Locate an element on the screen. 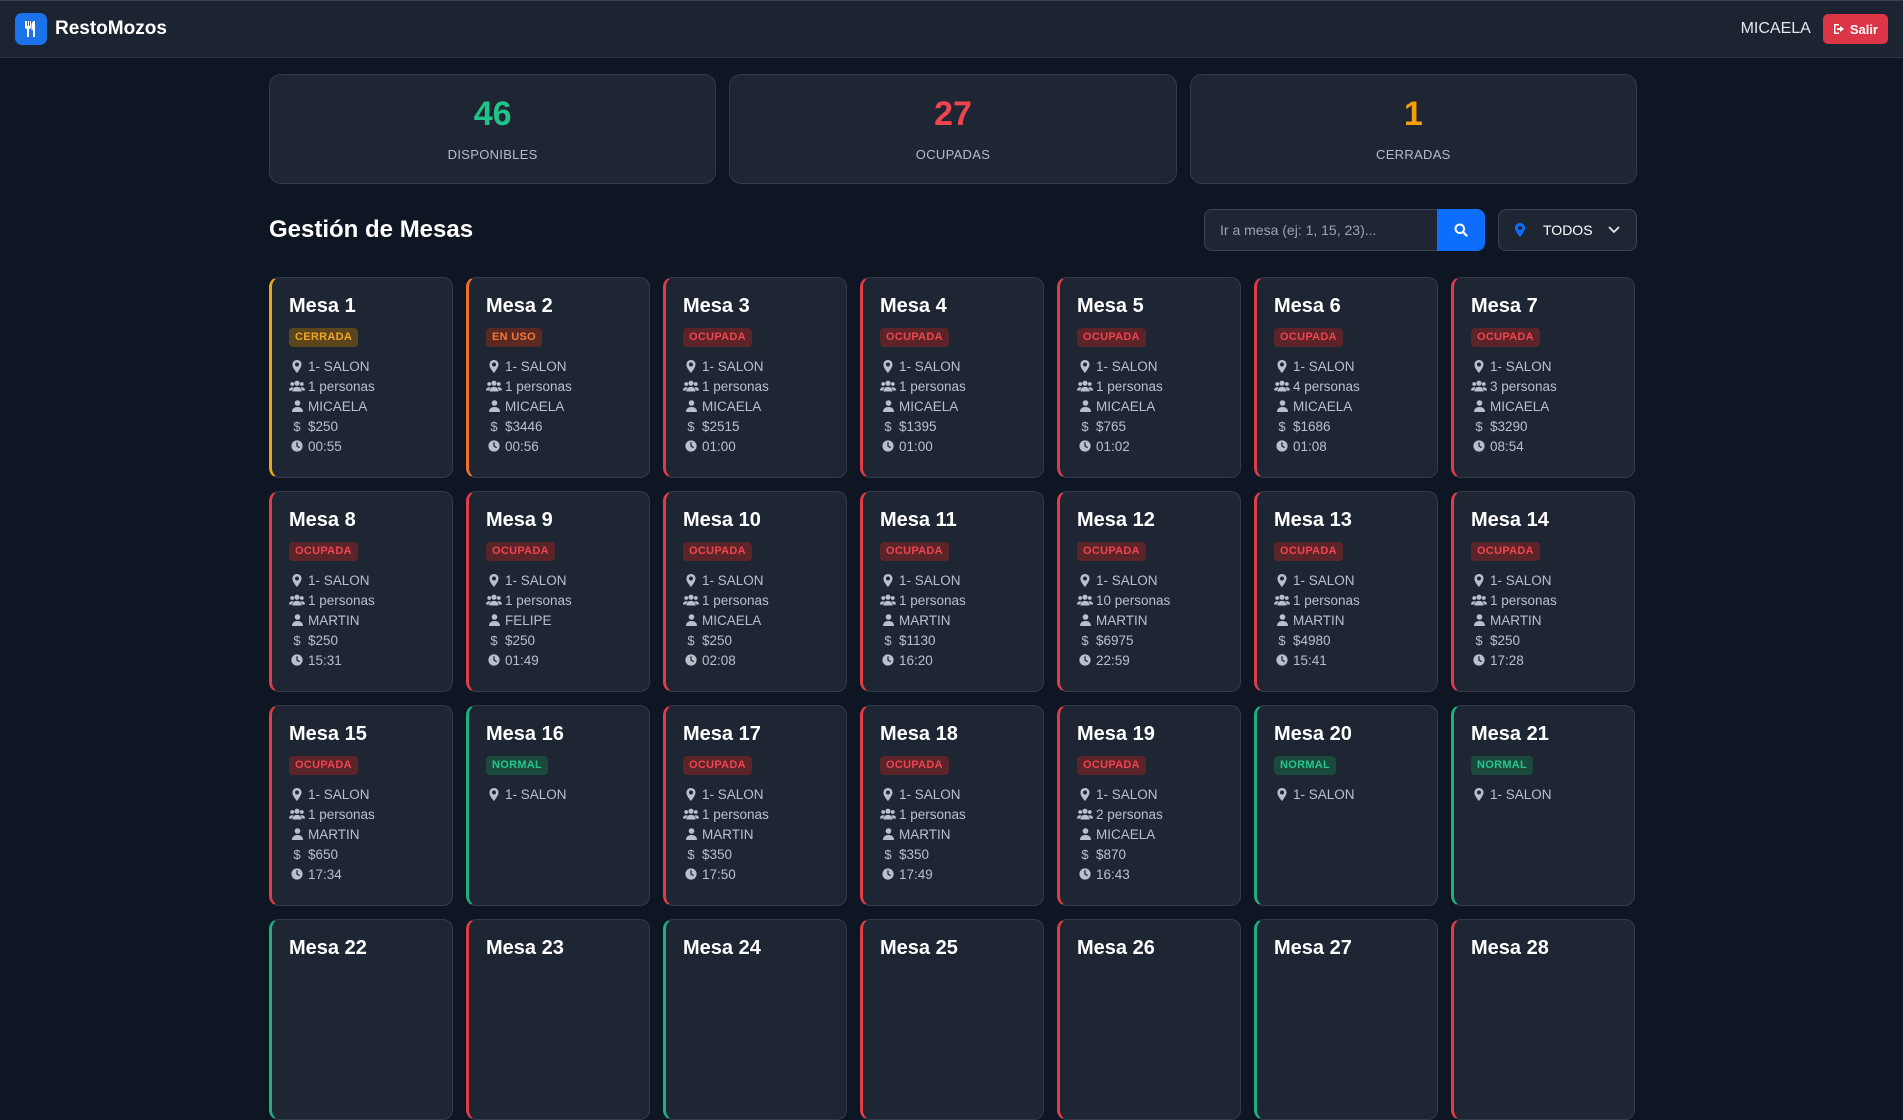 Image resolution: width=1903 pixels, height=1120 pixels. mesa-amount-value: $4980 is located at coordinates (1312, 640).